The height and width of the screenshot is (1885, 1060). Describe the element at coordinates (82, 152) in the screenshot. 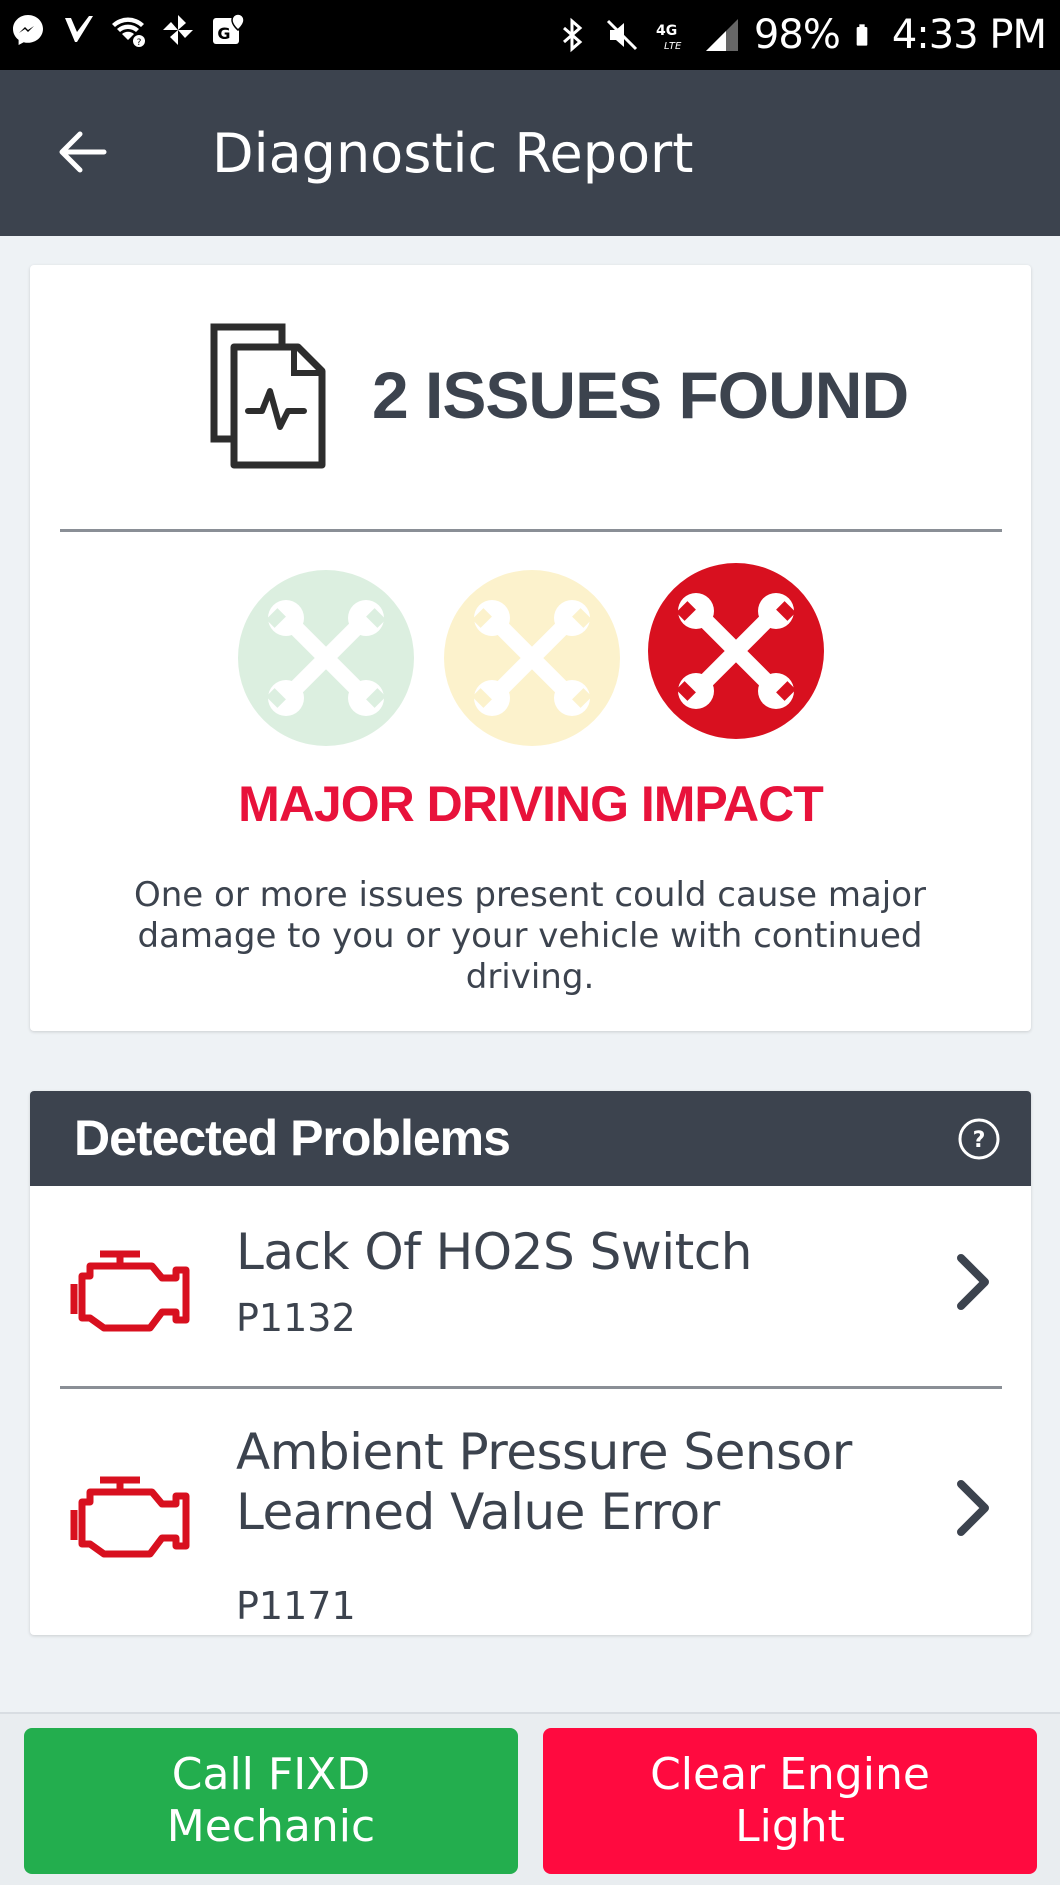

I see `arrow-left-icon` at that location.